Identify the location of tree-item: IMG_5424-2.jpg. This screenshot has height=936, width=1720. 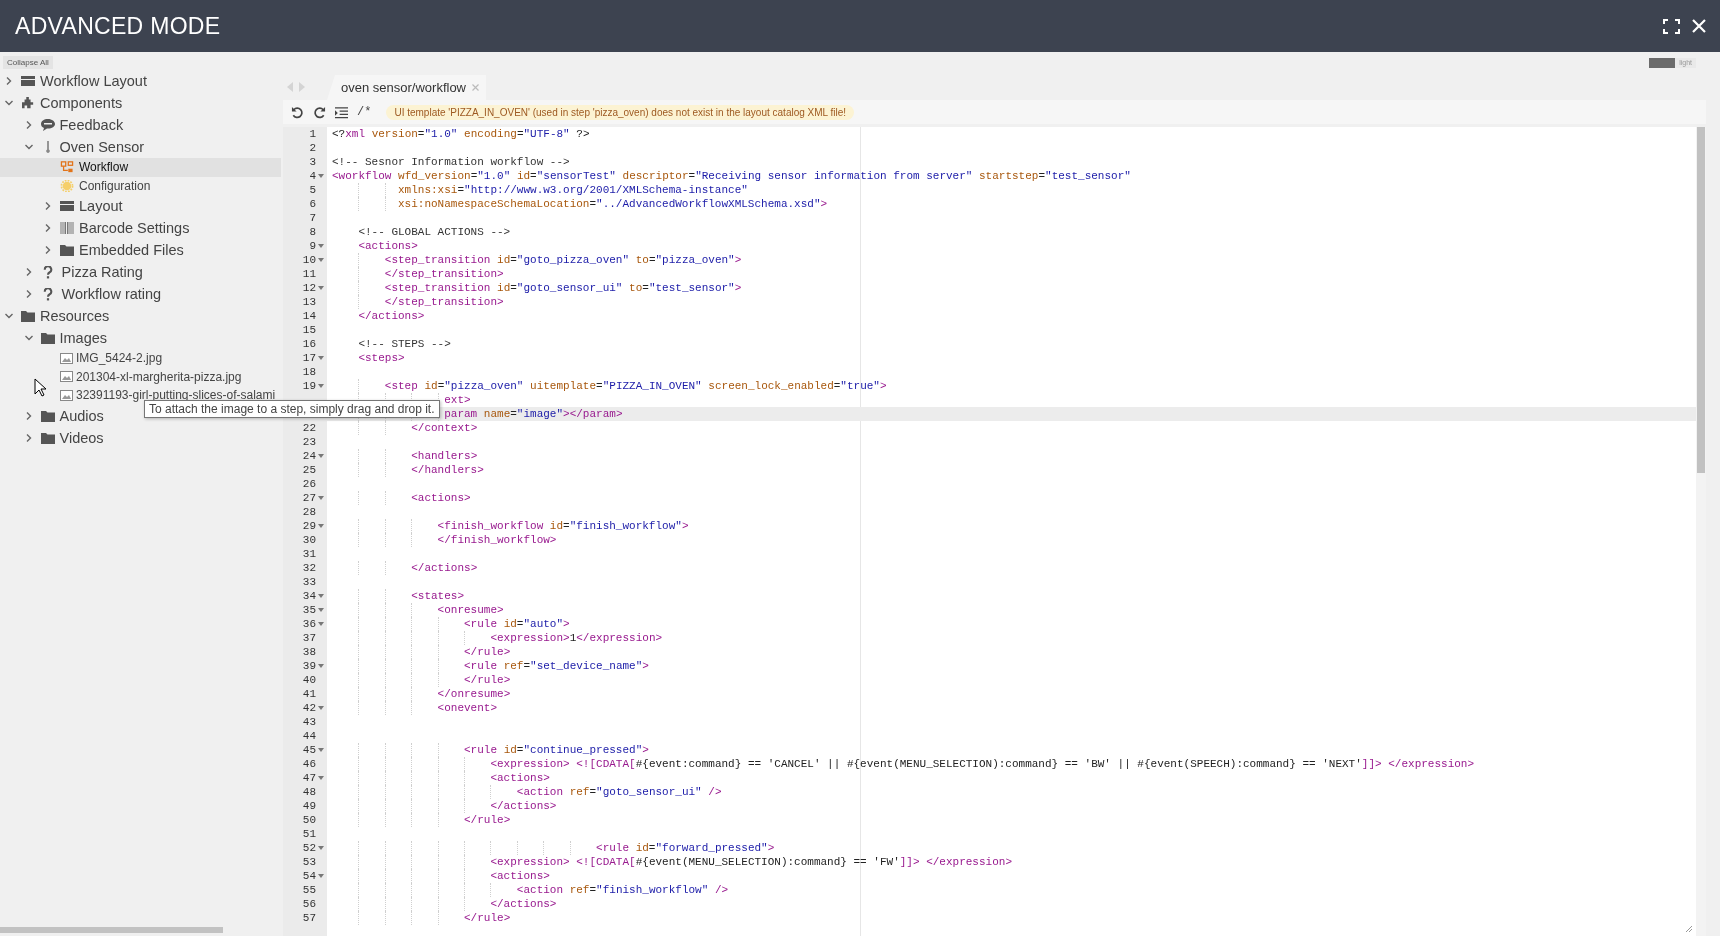
(140, 358).